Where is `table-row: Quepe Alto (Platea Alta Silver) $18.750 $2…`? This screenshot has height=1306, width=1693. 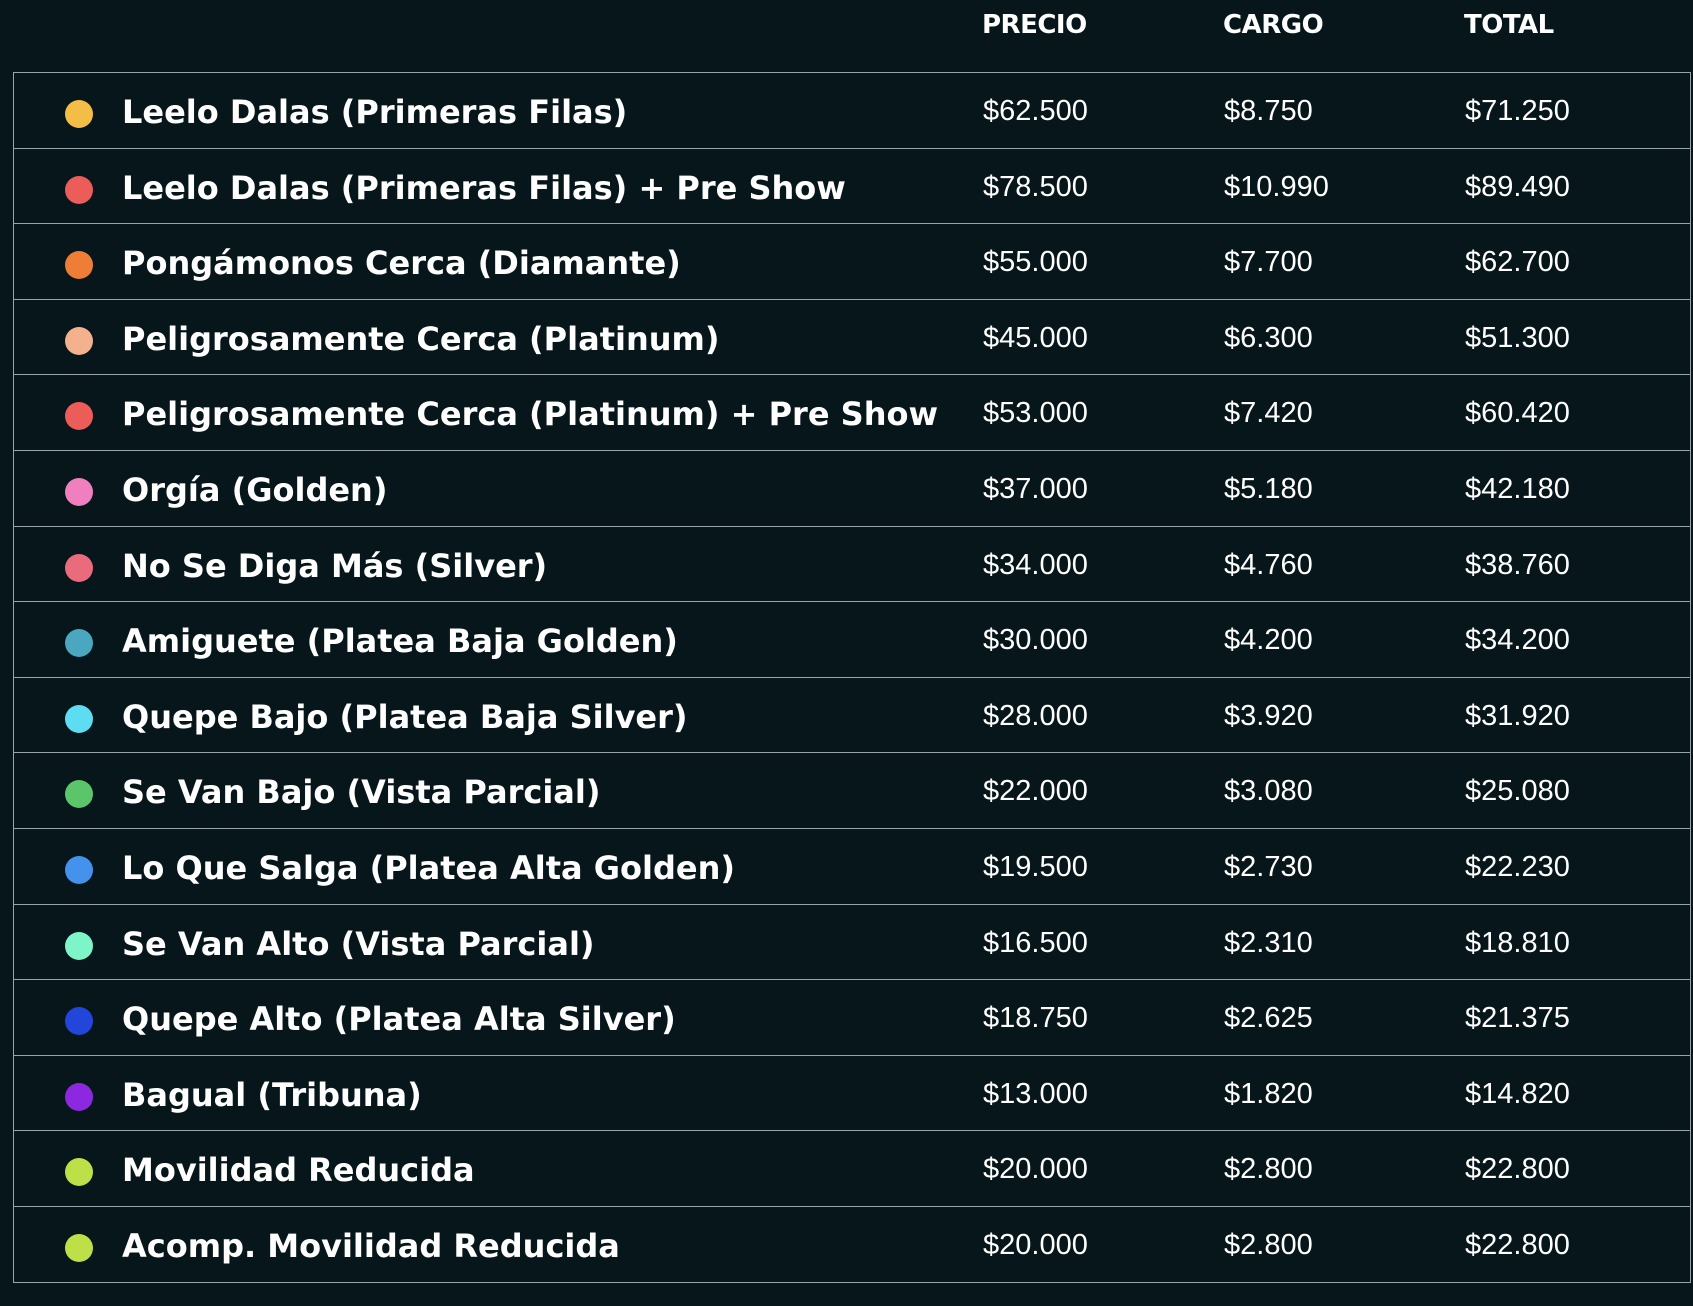
table-row: Quepe Alto (Platea Alta Silver) $18.750 $2… is located at coordinates (852, 1018).